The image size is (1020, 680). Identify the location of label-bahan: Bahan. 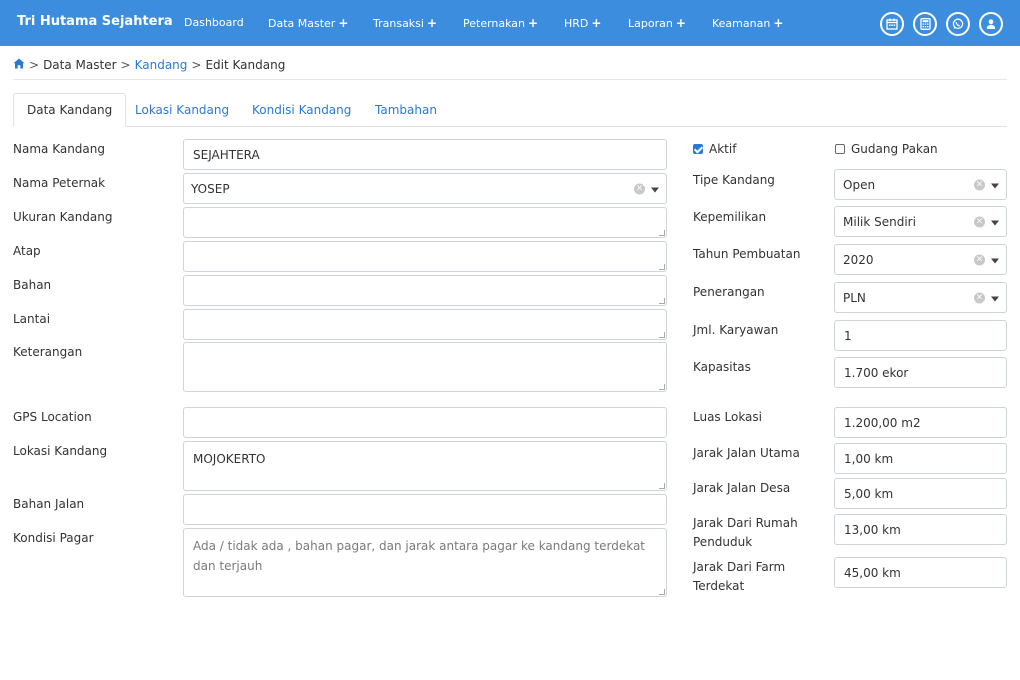
(32, 285).